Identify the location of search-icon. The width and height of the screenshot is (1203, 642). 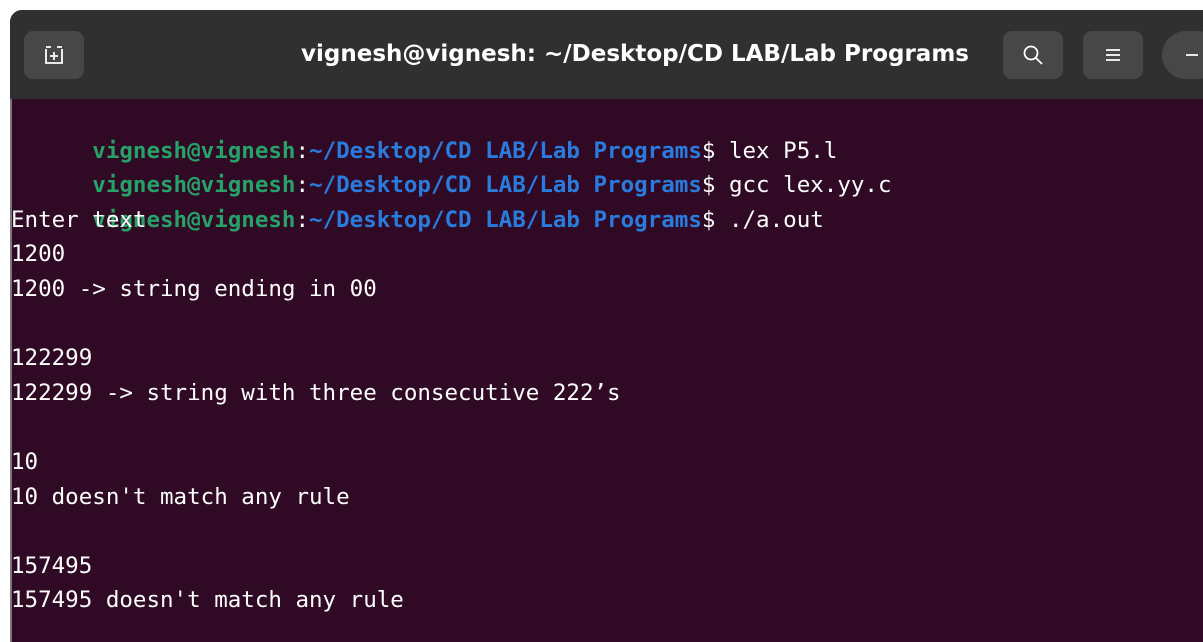
(1033, 55).